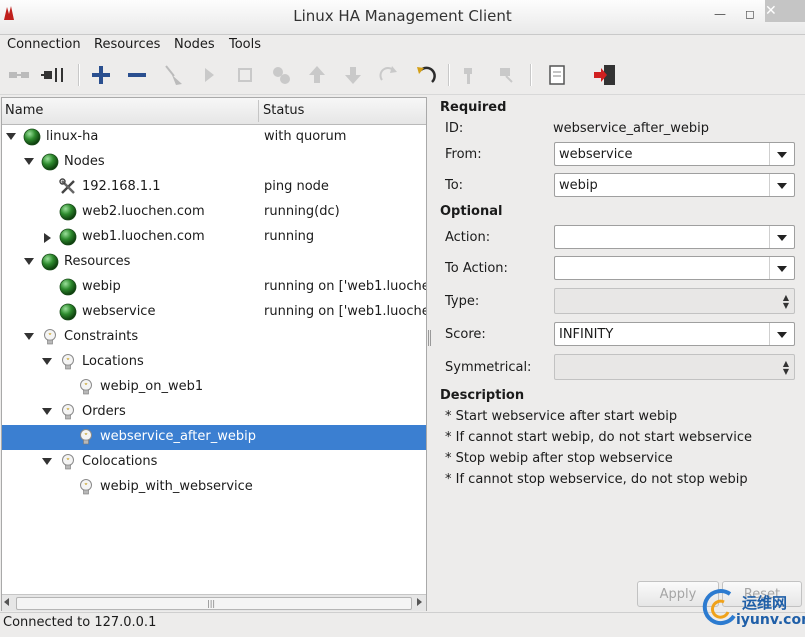 The height and width of the screenshot is (637, 805). What do you see at coordinates (44, 44) in the screenshot?
I see `menu-connection: Connection` at bounding box center [44, 44].